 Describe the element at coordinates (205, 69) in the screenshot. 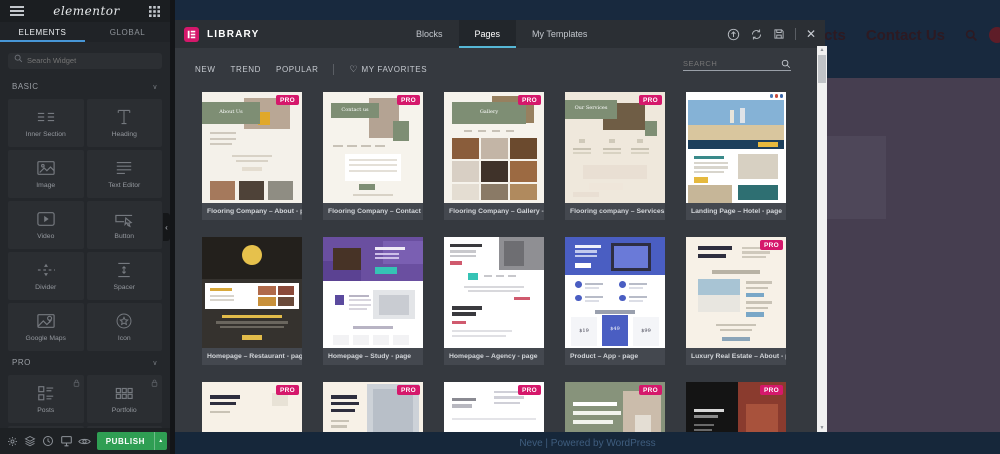

I see `filter-new: NEW` at that location.